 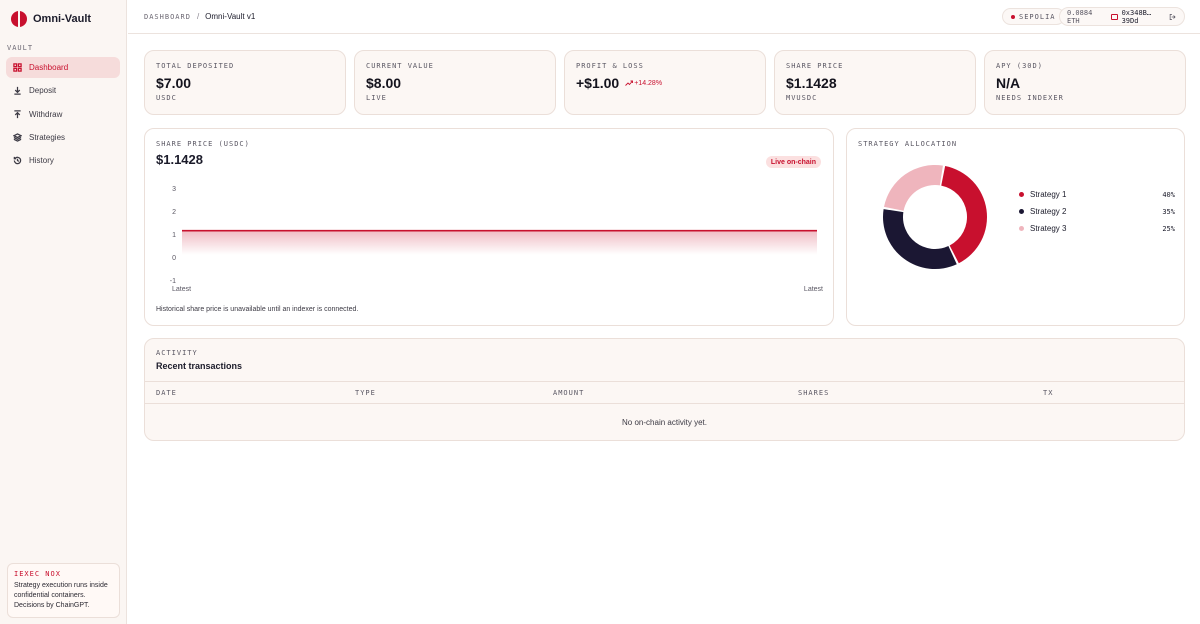 What do you see at coordinates (802, 98) in the screenshot?
I see `stat-sub: MVUSDC` at bounding box center [802, 98].